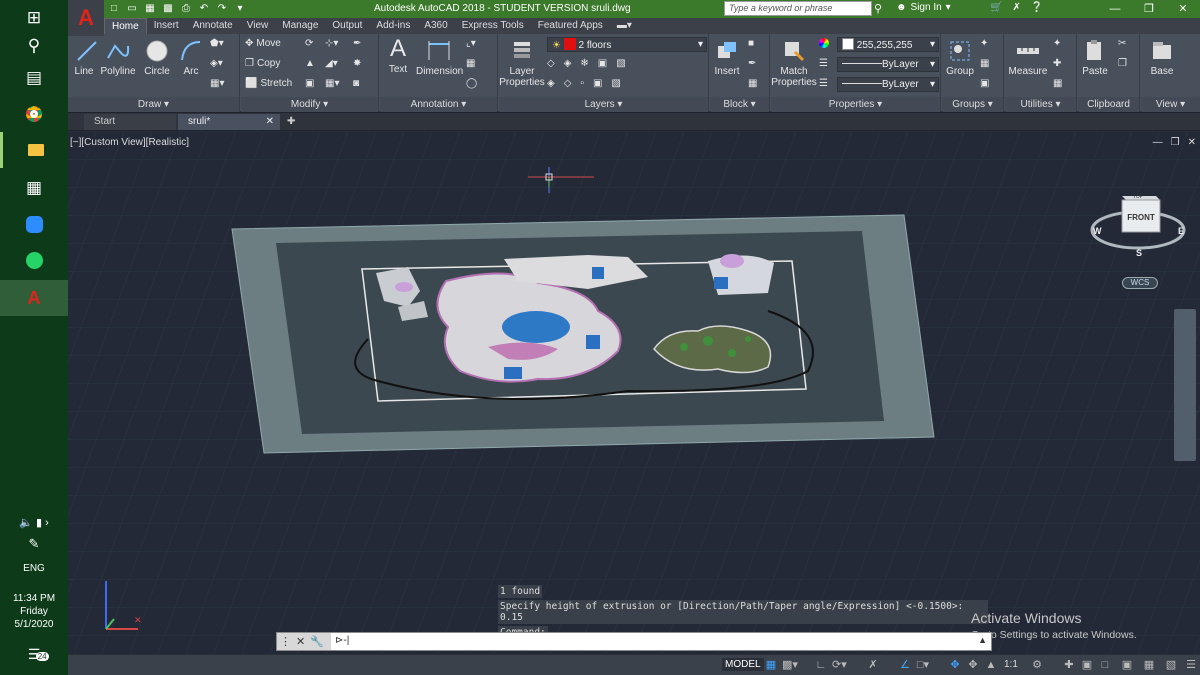  Describe the element at coordinates (217, 83) in the screenshot. I see `boundary-icon: ▦▾` at that location.